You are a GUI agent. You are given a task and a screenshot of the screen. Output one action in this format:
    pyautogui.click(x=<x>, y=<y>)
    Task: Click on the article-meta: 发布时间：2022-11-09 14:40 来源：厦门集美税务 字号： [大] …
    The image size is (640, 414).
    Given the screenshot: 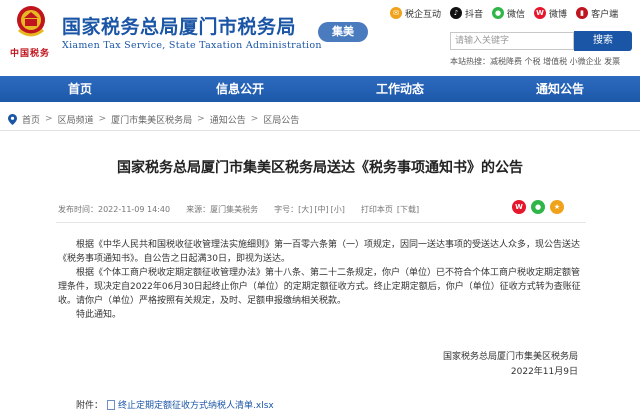 What is the action you would take?
    pyautogui.click(x=246, y=209)
    